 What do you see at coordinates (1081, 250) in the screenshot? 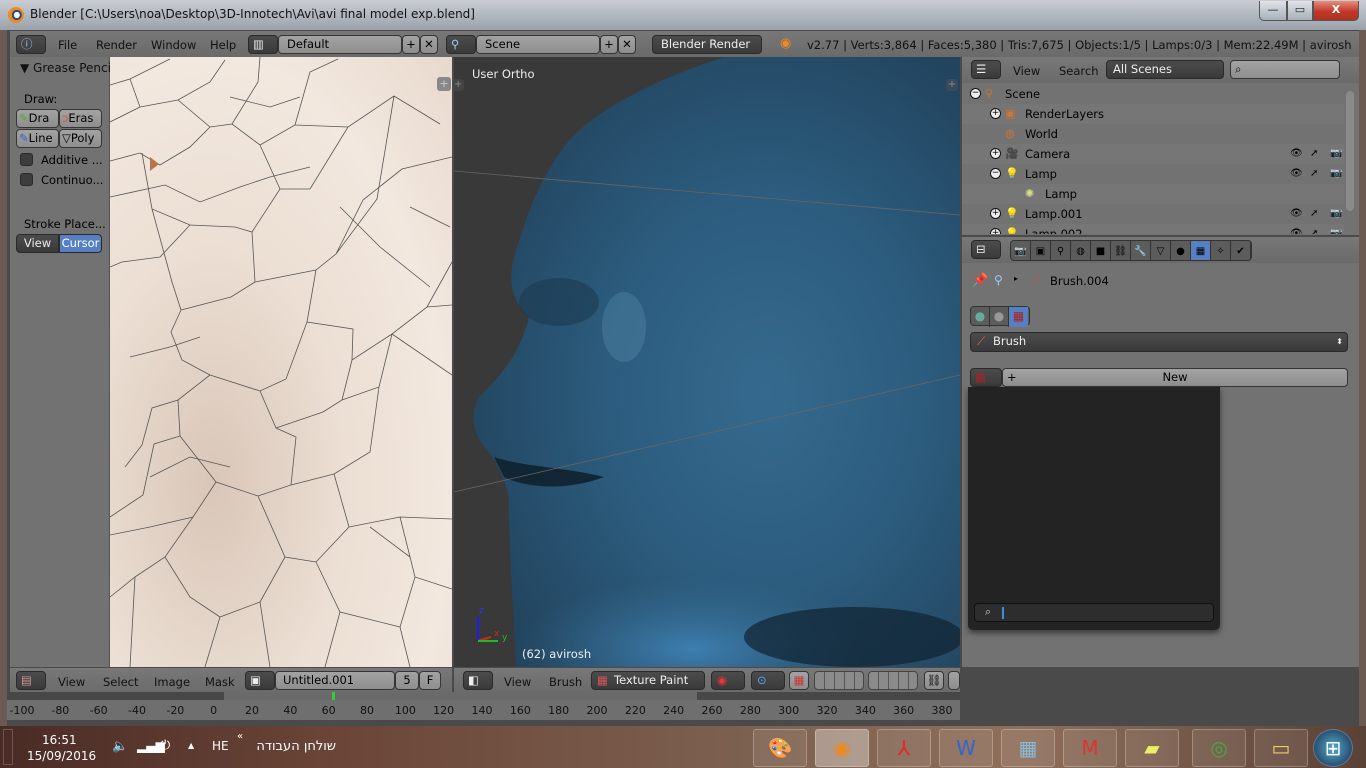
I see `tab-world: ◍` at bounding box center [1081, 250].